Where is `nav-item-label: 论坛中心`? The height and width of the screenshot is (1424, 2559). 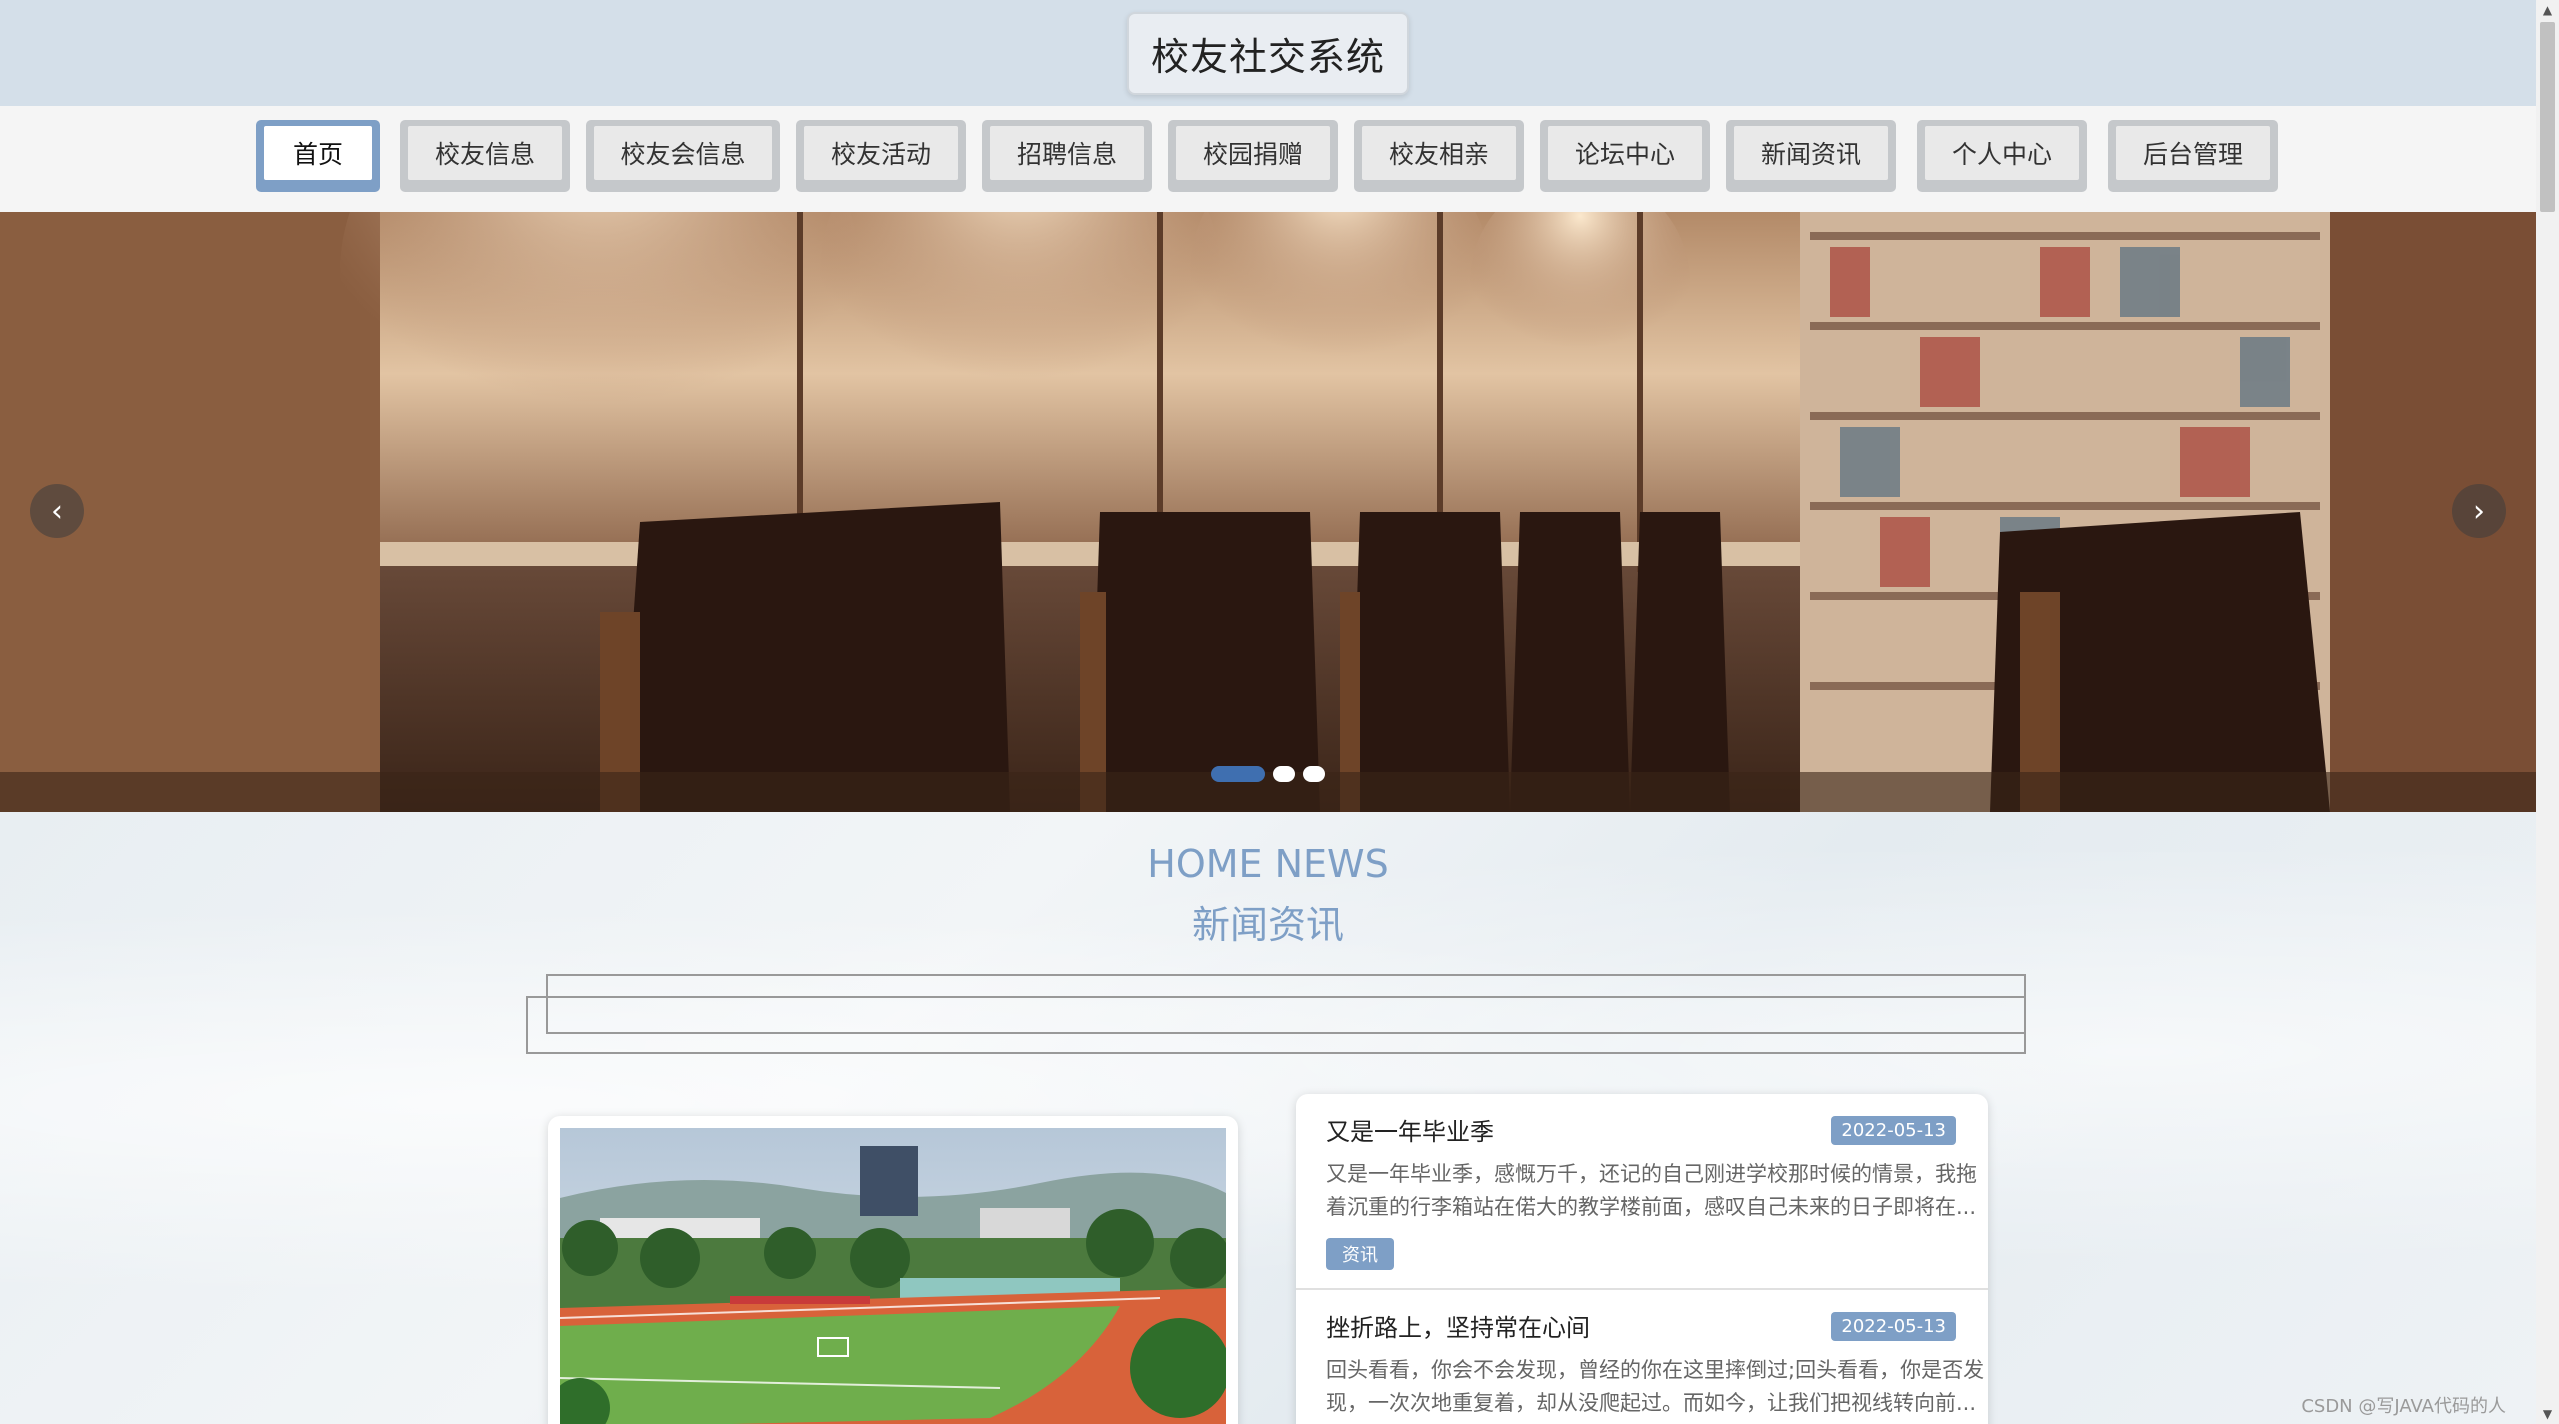
nav-item-label: 论坛中心 is located at coordinates (1625, 153).